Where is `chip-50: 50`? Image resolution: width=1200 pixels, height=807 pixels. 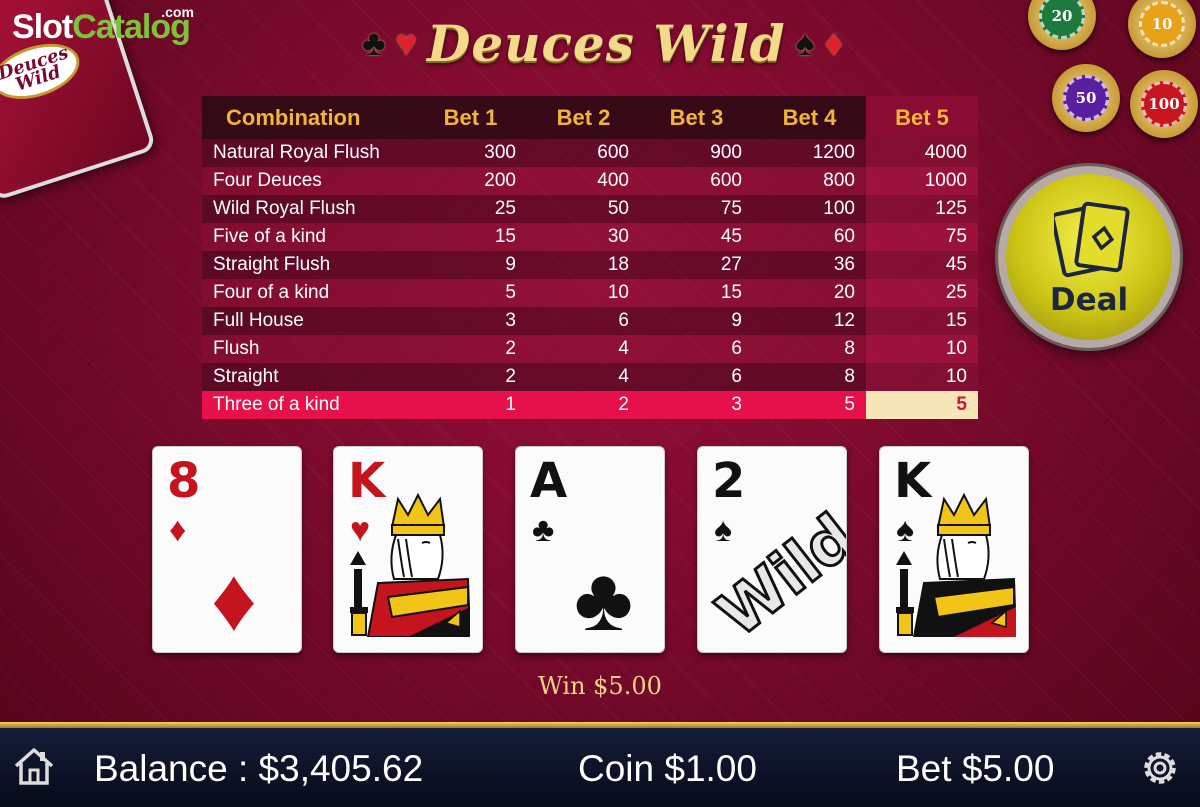 chip-50: 50 is located at coordinates (1086, 98).